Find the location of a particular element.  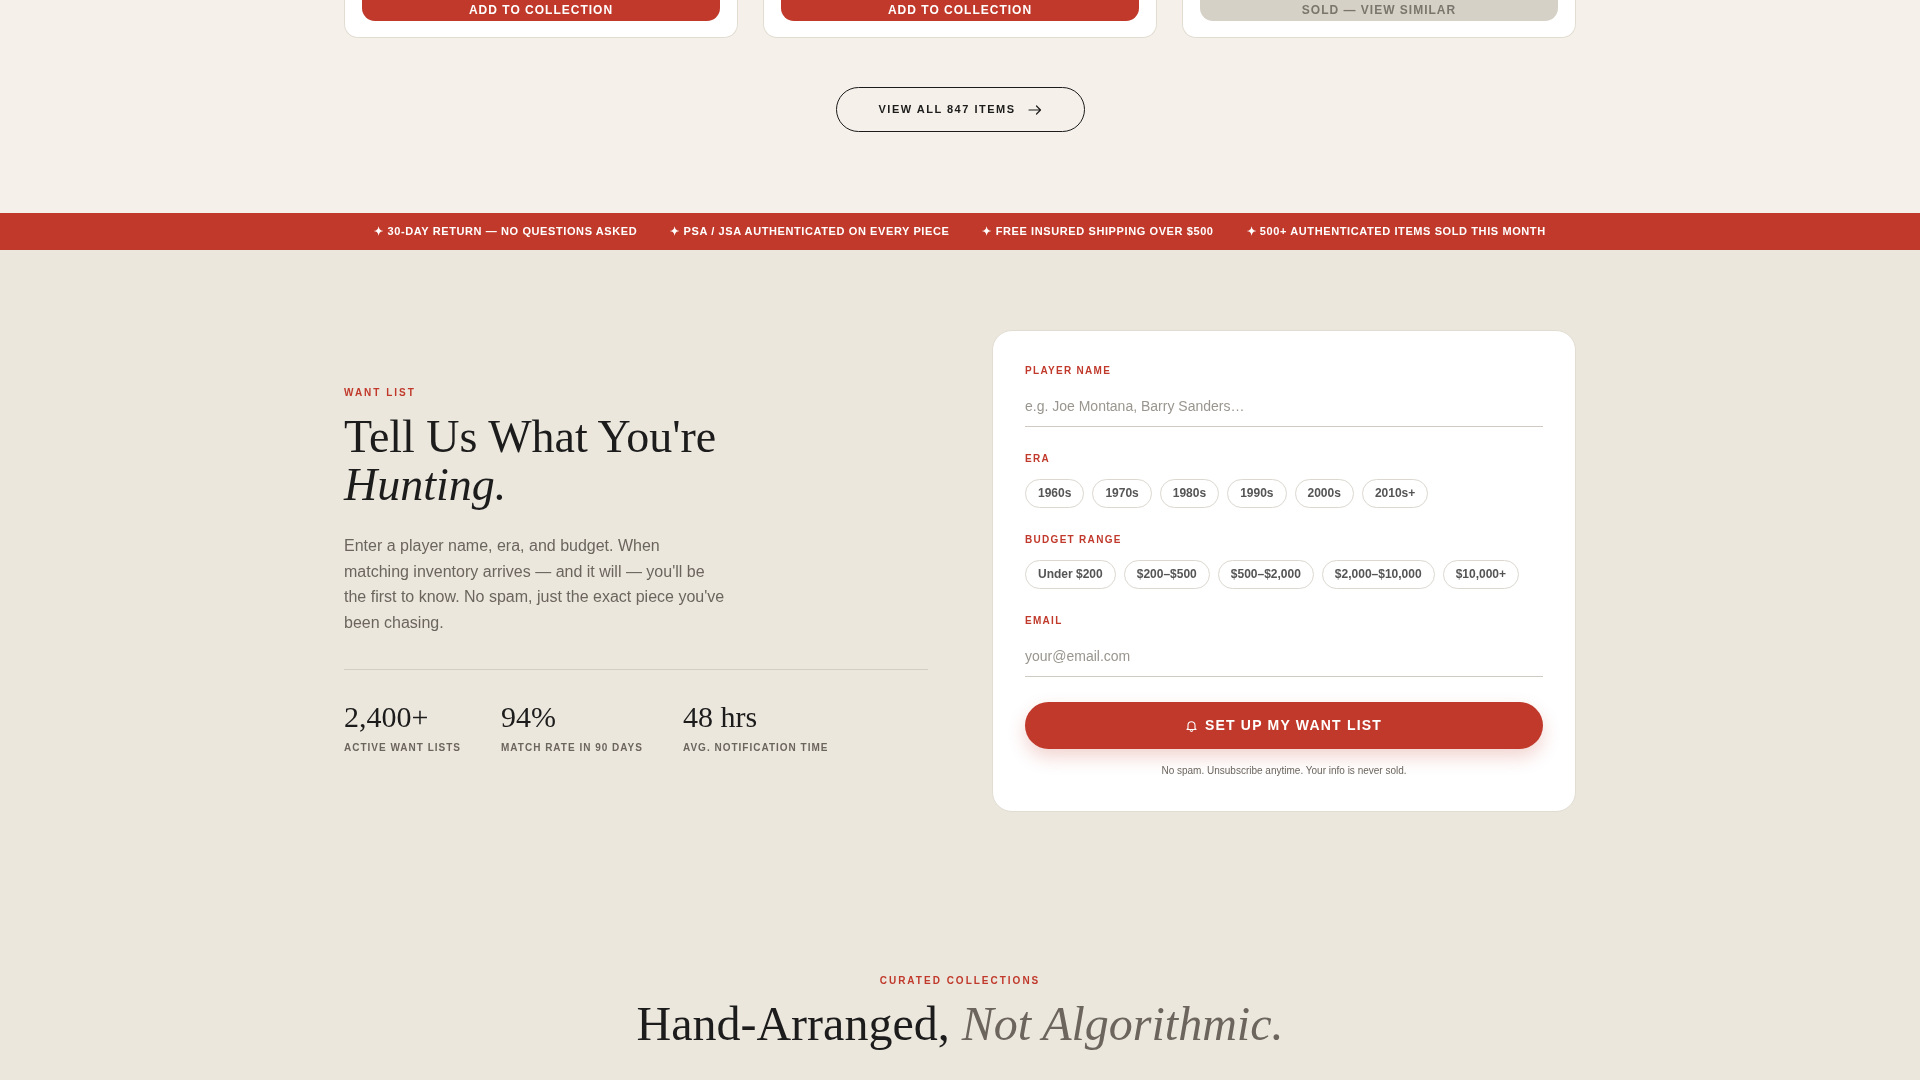

option-chip: 1980s is located at coordinates (1189, 493).